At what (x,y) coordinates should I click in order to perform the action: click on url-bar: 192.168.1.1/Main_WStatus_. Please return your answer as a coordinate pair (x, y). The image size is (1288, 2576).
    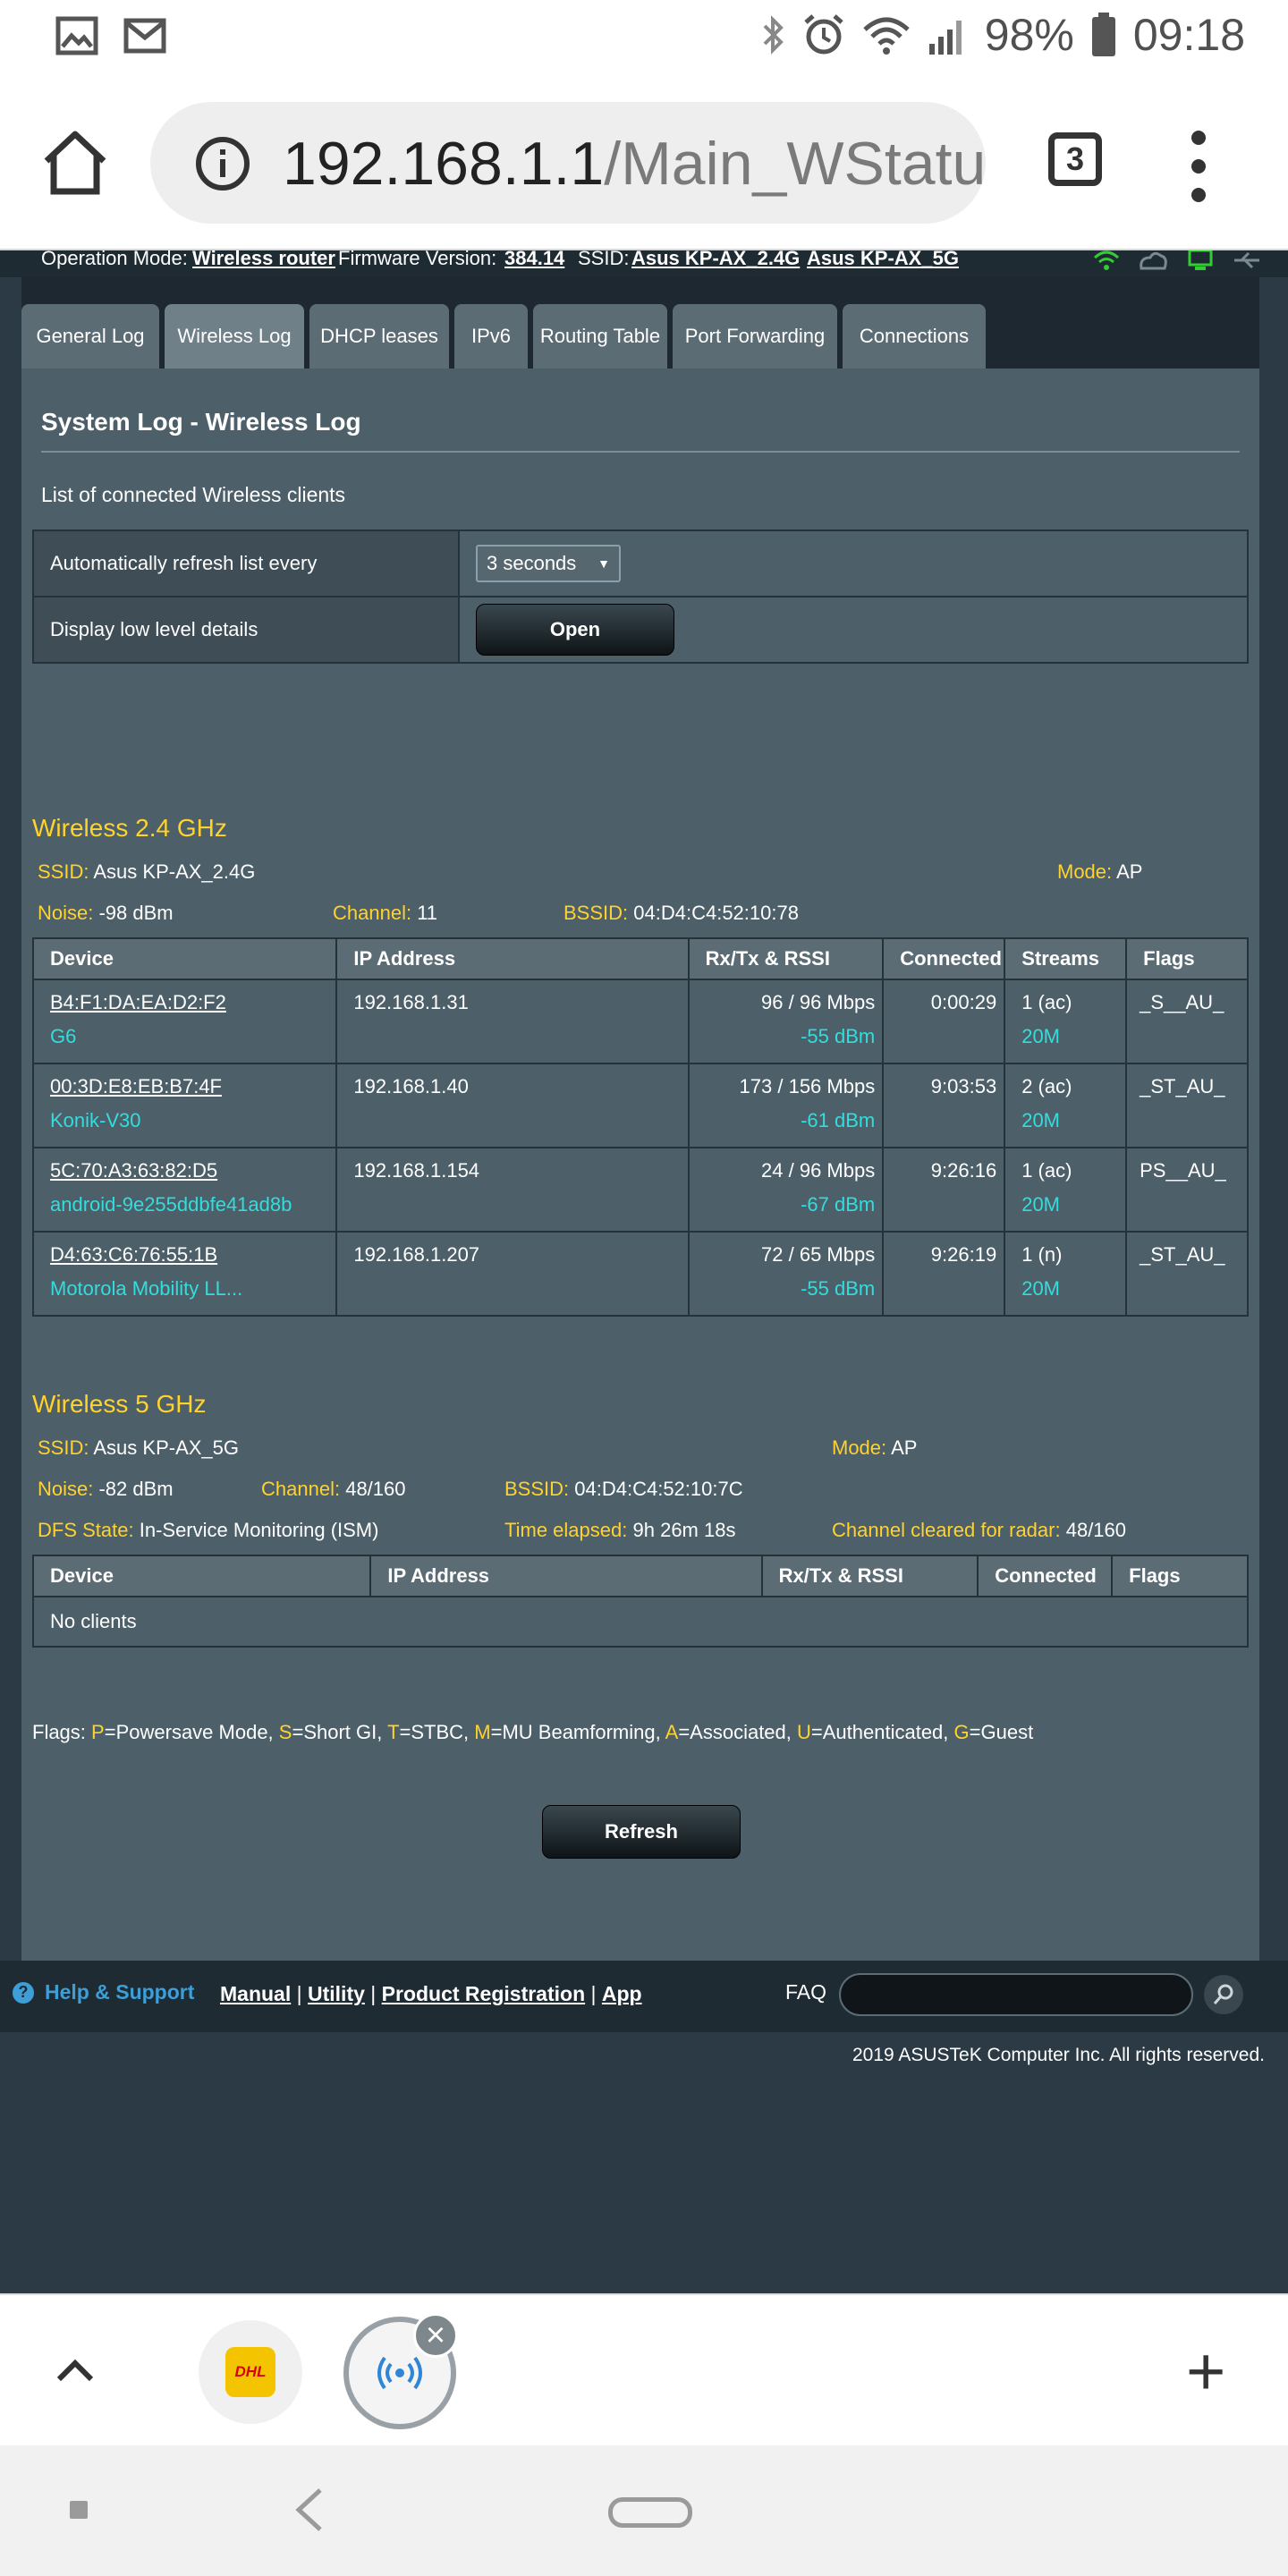
    Looking at the image, I should click on (568, 163).